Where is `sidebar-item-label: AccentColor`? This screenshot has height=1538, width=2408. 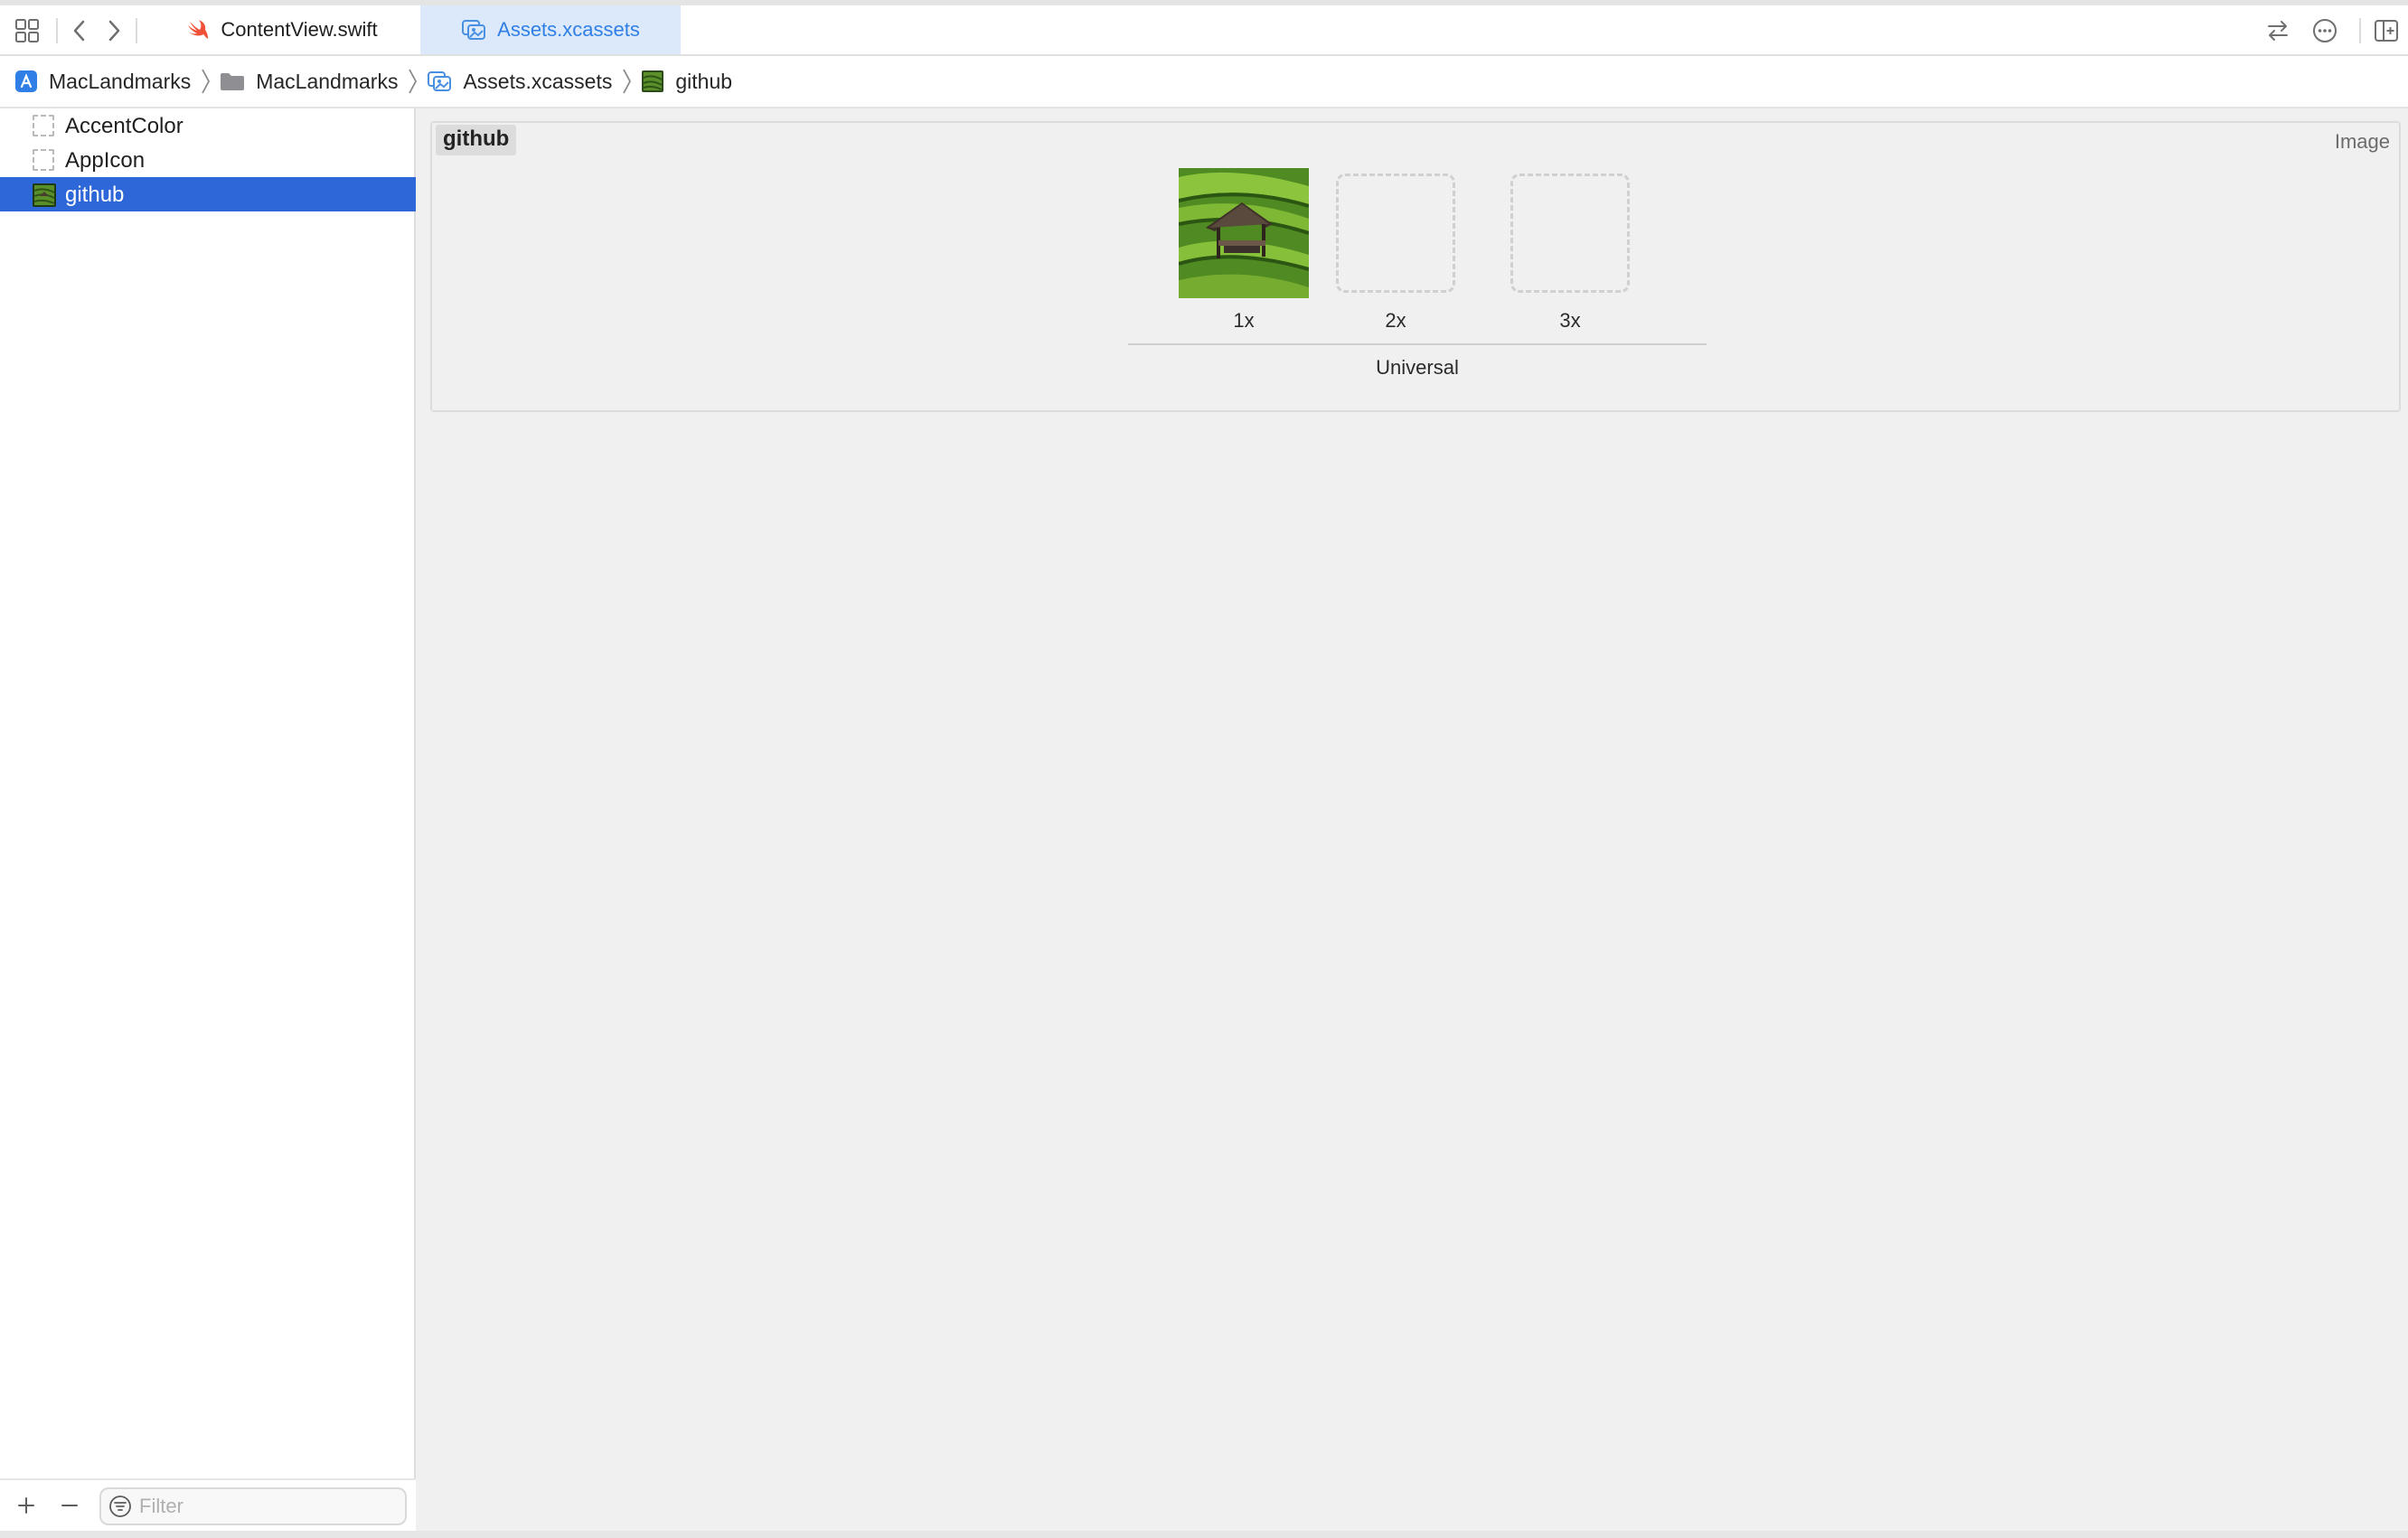 sidebar-item-label: AccentColor is located at coordinates (124, 126).